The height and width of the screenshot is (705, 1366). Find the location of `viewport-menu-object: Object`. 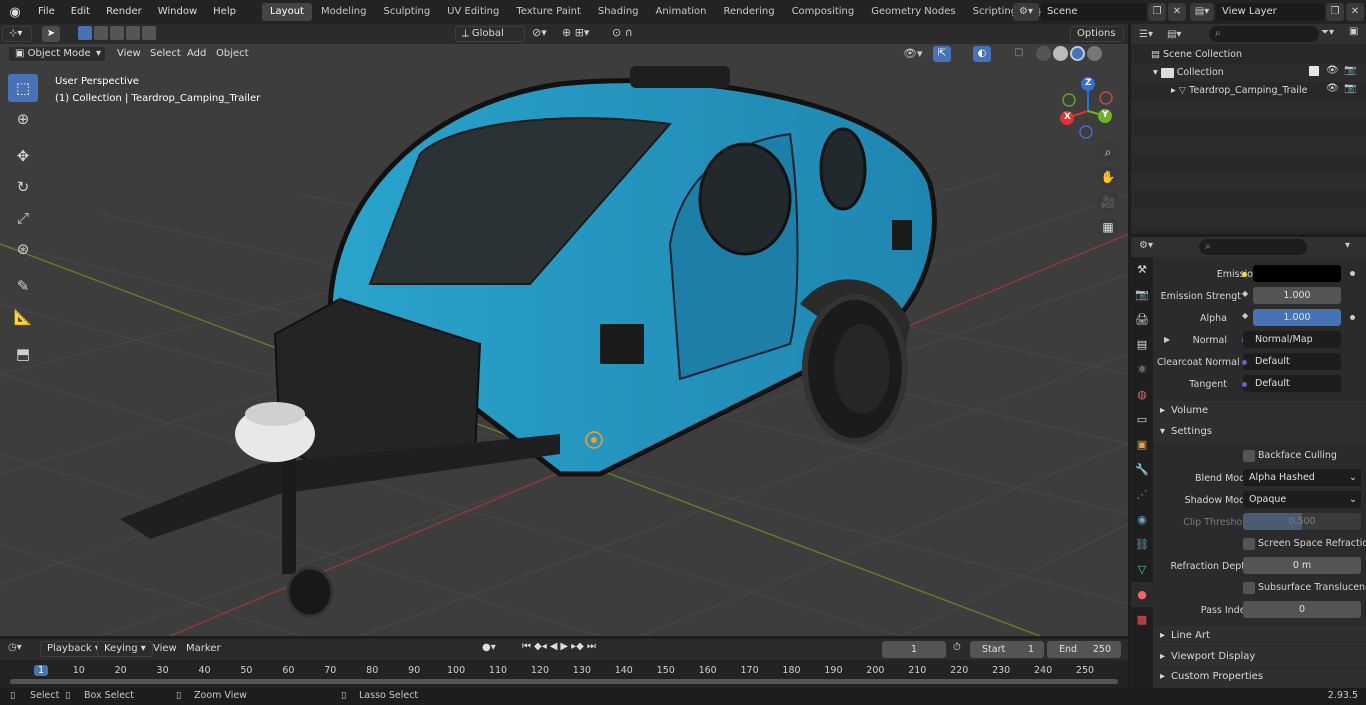

viewport-menu-object: Object is located at coordinates (232, 53).